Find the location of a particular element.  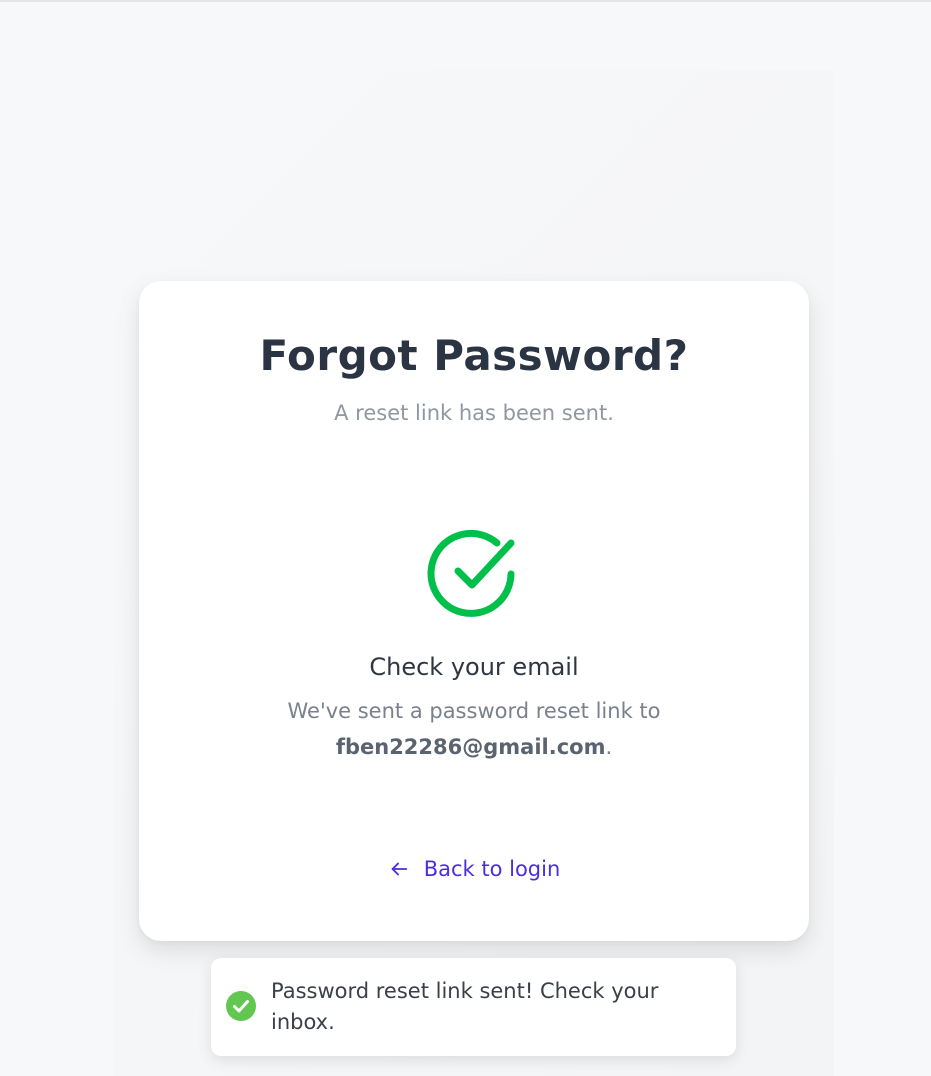

message-prefix: We've sent a password reset link to is located at coordinates (474, 711).